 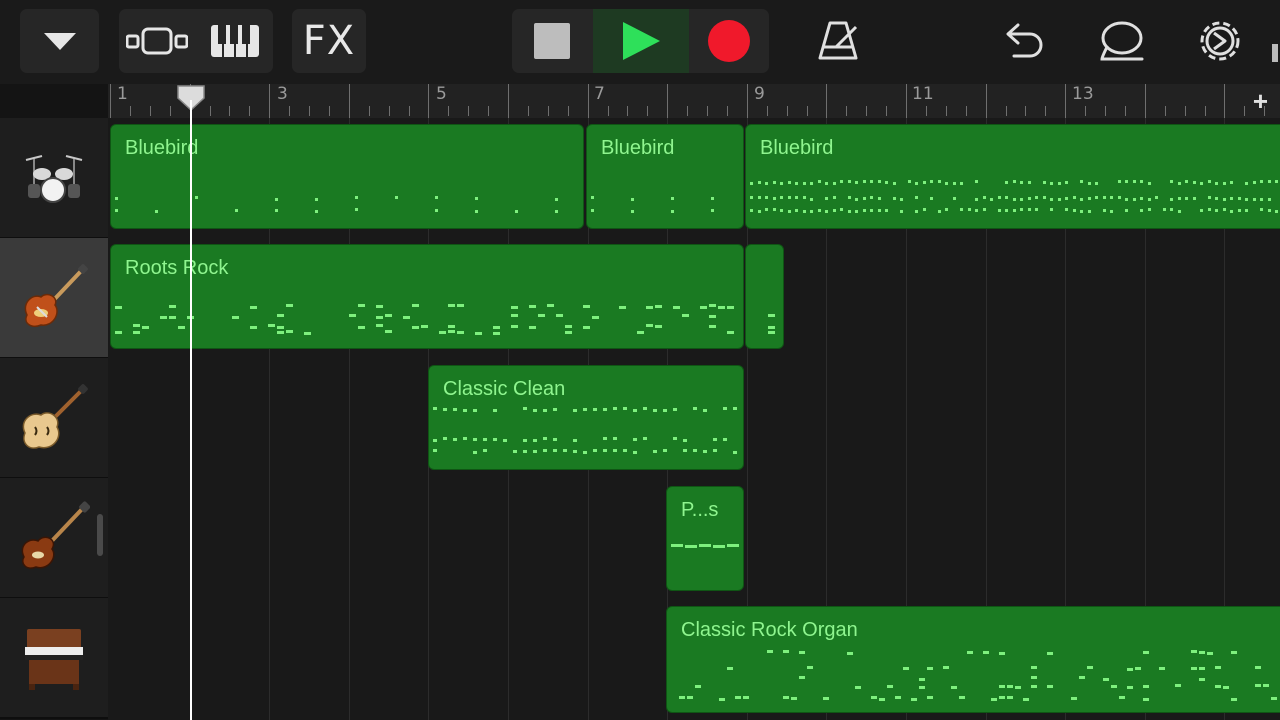 I want to click on organ-icon, so click(x=54, y=659).